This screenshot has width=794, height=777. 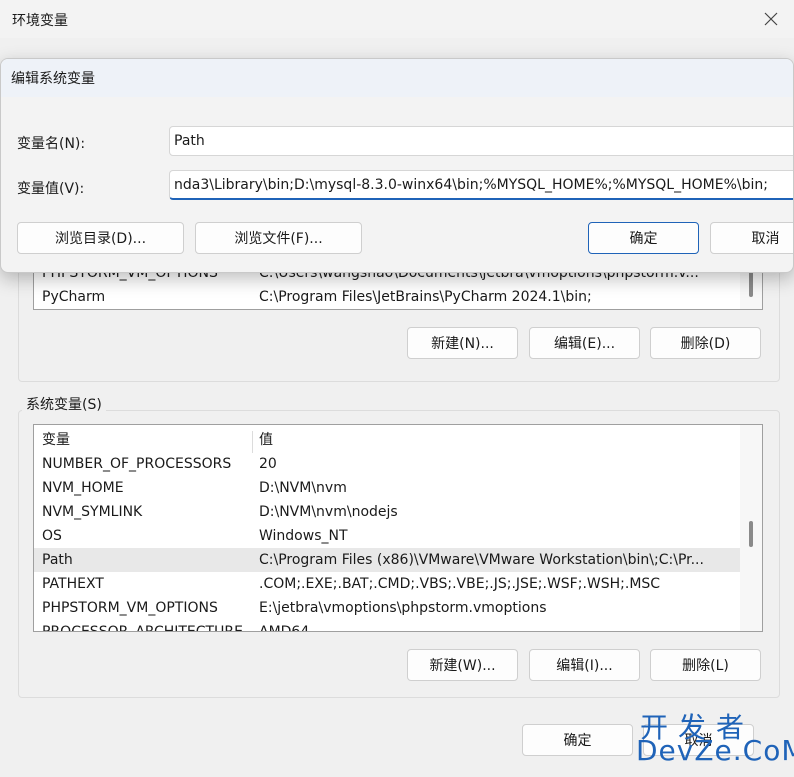 I want to click on column-header-value: 值, so click(x=496, y=440).